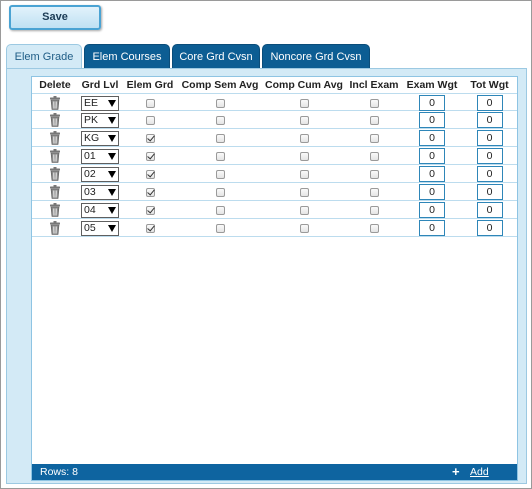 This screenshot has height=489, width=532. Describe the element at coordinates (127, 56) in the screenshot. I see `tab-elem-courses: Elem Courses` at that location.